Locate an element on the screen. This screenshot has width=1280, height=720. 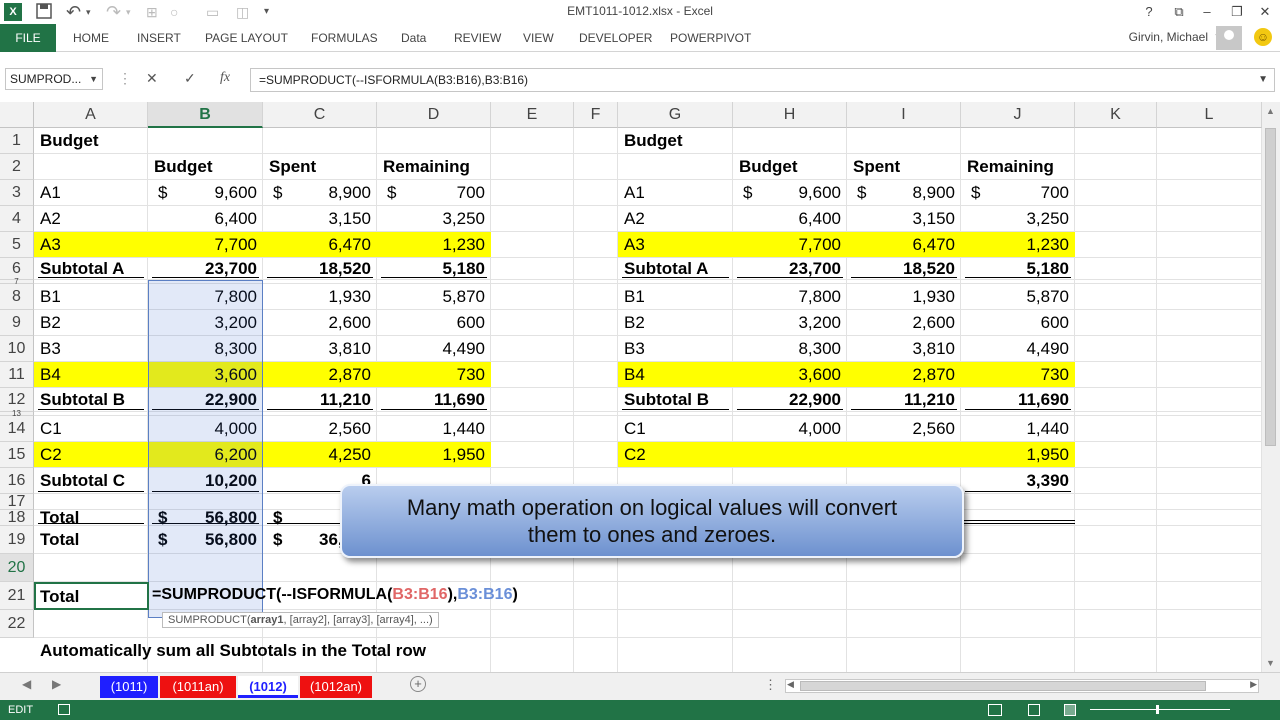
name-box-dropdown-icon: ▼ is located at coordinates (93, 79).